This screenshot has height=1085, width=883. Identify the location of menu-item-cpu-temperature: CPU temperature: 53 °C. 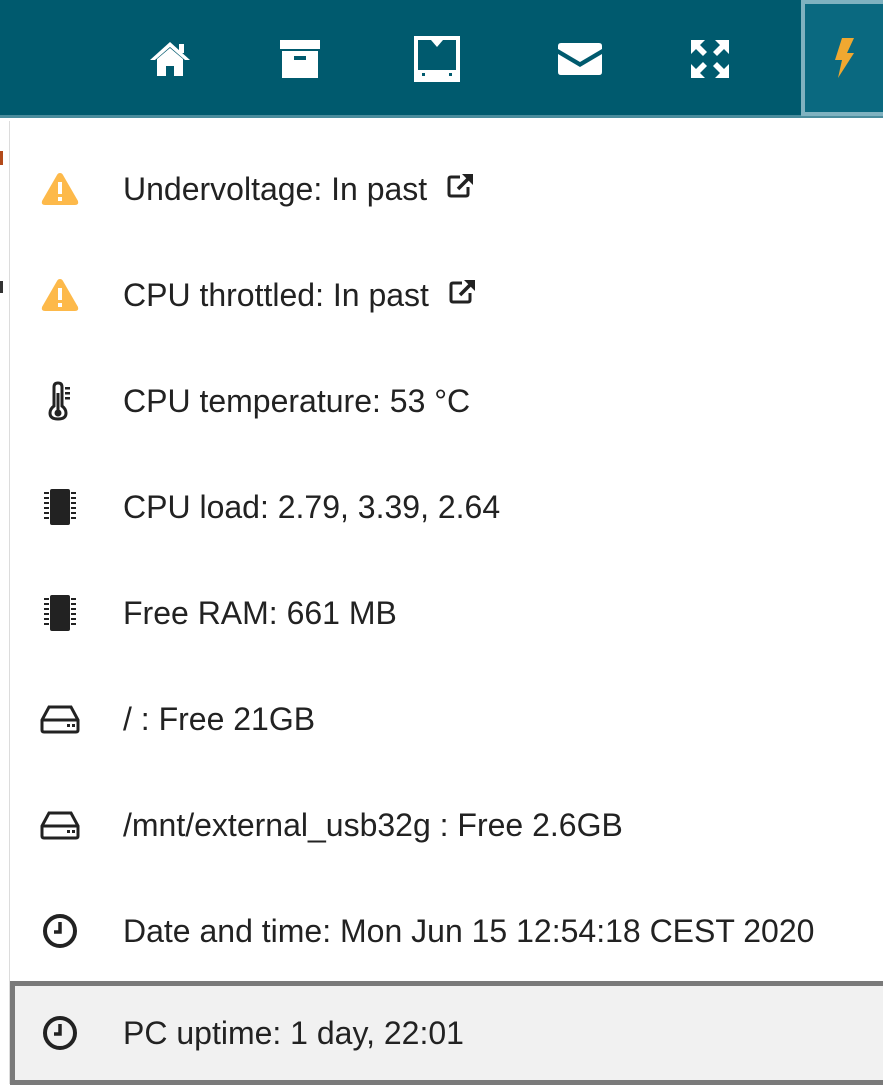
(446, 401).